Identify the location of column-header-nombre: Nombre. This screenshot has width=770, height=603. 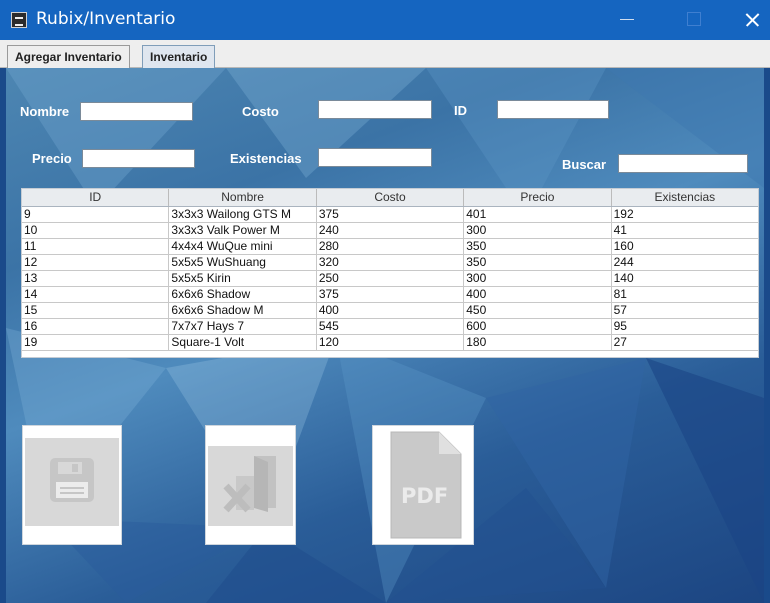
(243, 197).